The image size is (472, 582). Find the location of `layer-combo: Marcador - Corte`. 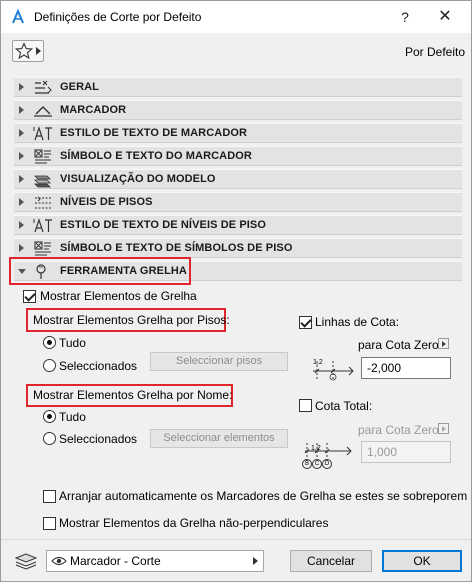

layer-combo: Marcador - Corte is located at coordinates (155, 561).